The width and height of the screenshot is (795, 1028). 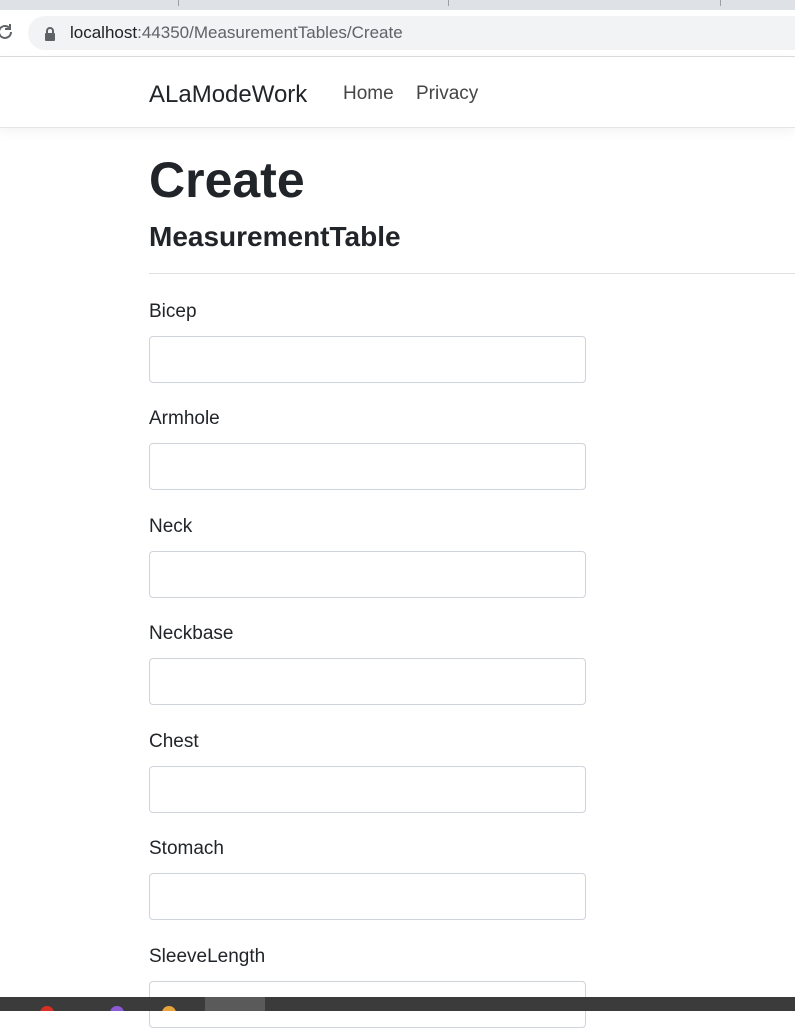 What do you see at coordinates (184, 418) in the screenshot?
I see `field-label-armhole: Armhole` at bounding box center [184, 418].